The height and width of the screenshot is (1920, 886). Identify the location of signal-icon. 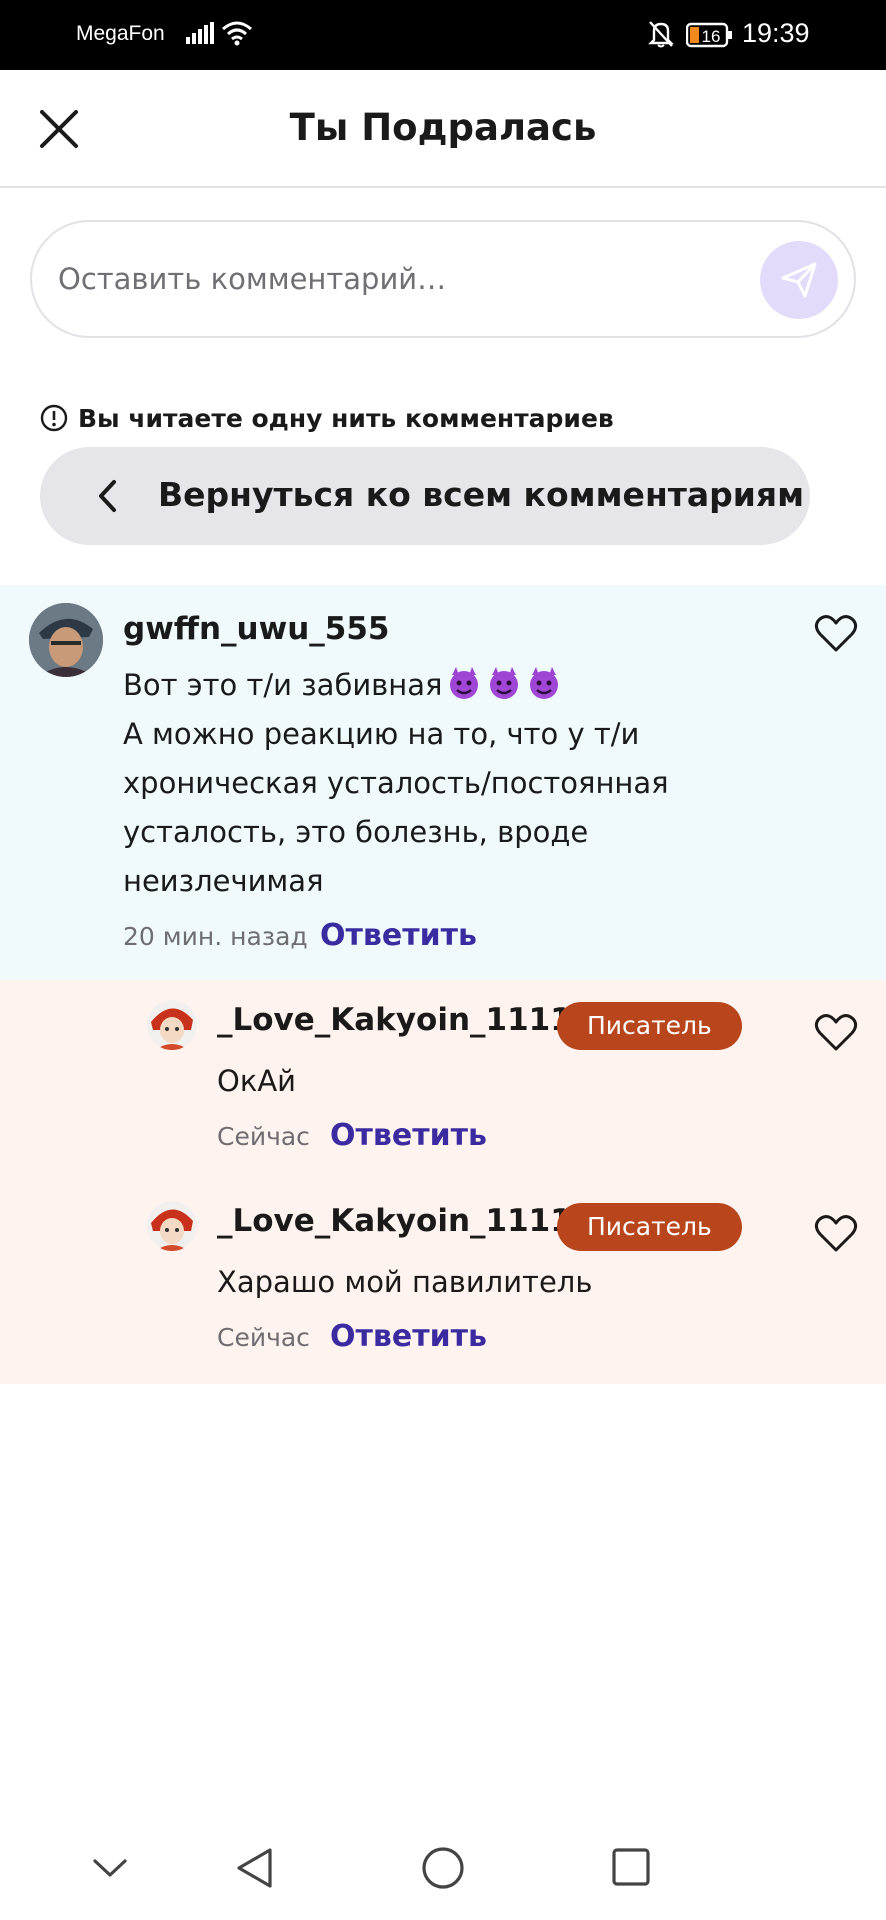
(200, 35).